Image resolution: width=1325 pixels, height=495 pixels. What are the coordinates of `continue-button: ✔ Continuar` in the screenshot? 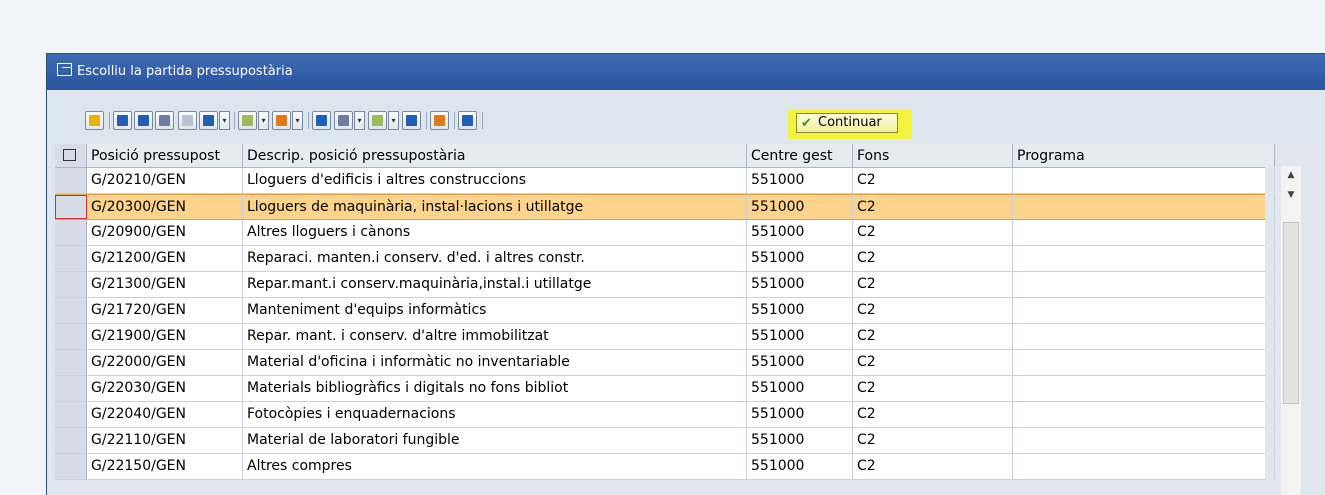 It's located at (847, 123).